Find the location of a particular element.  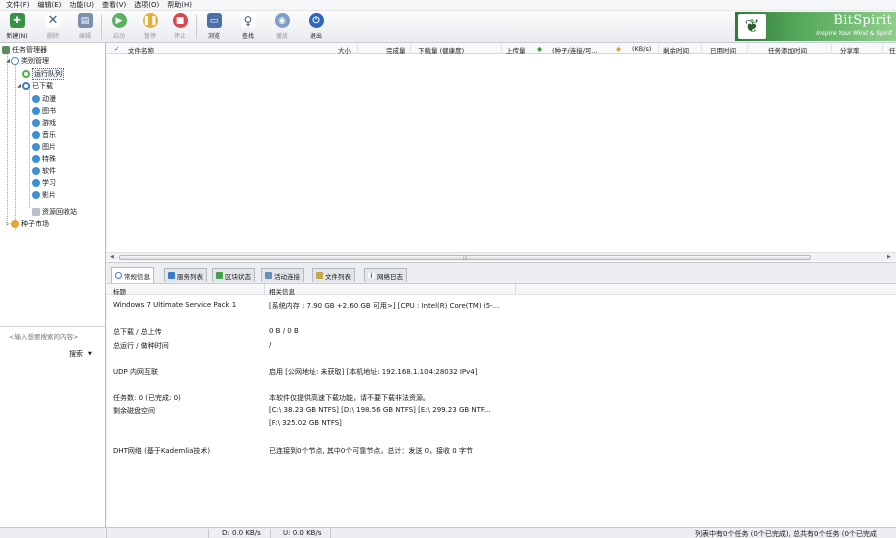

tab-active-connections: 活动连接 is located at coordinates (282, 275).